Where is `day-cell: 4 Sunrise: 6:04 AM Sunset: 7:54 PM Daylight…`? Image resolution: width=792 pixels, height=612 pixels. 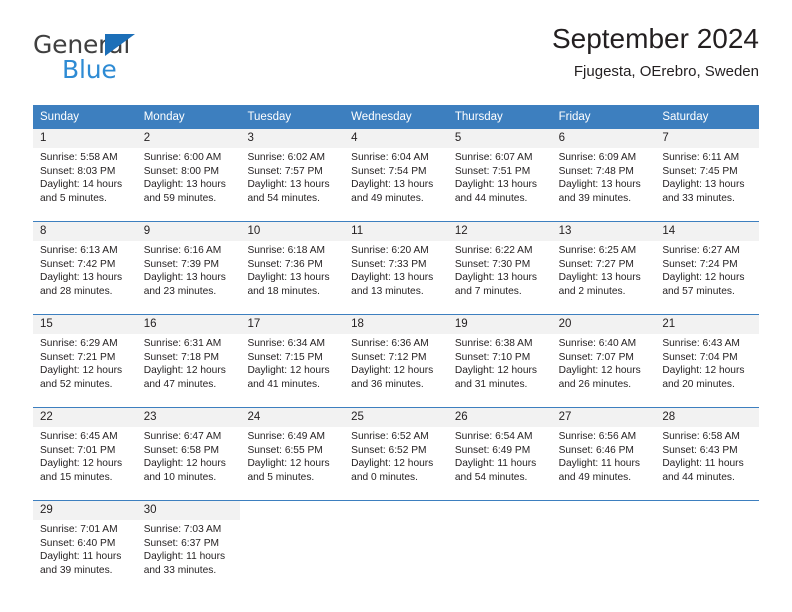
day-cell: 4 Sunrise: 6:04 AM Sunset: 7:54 PM Daylight… is located at coordinates (396, 175).